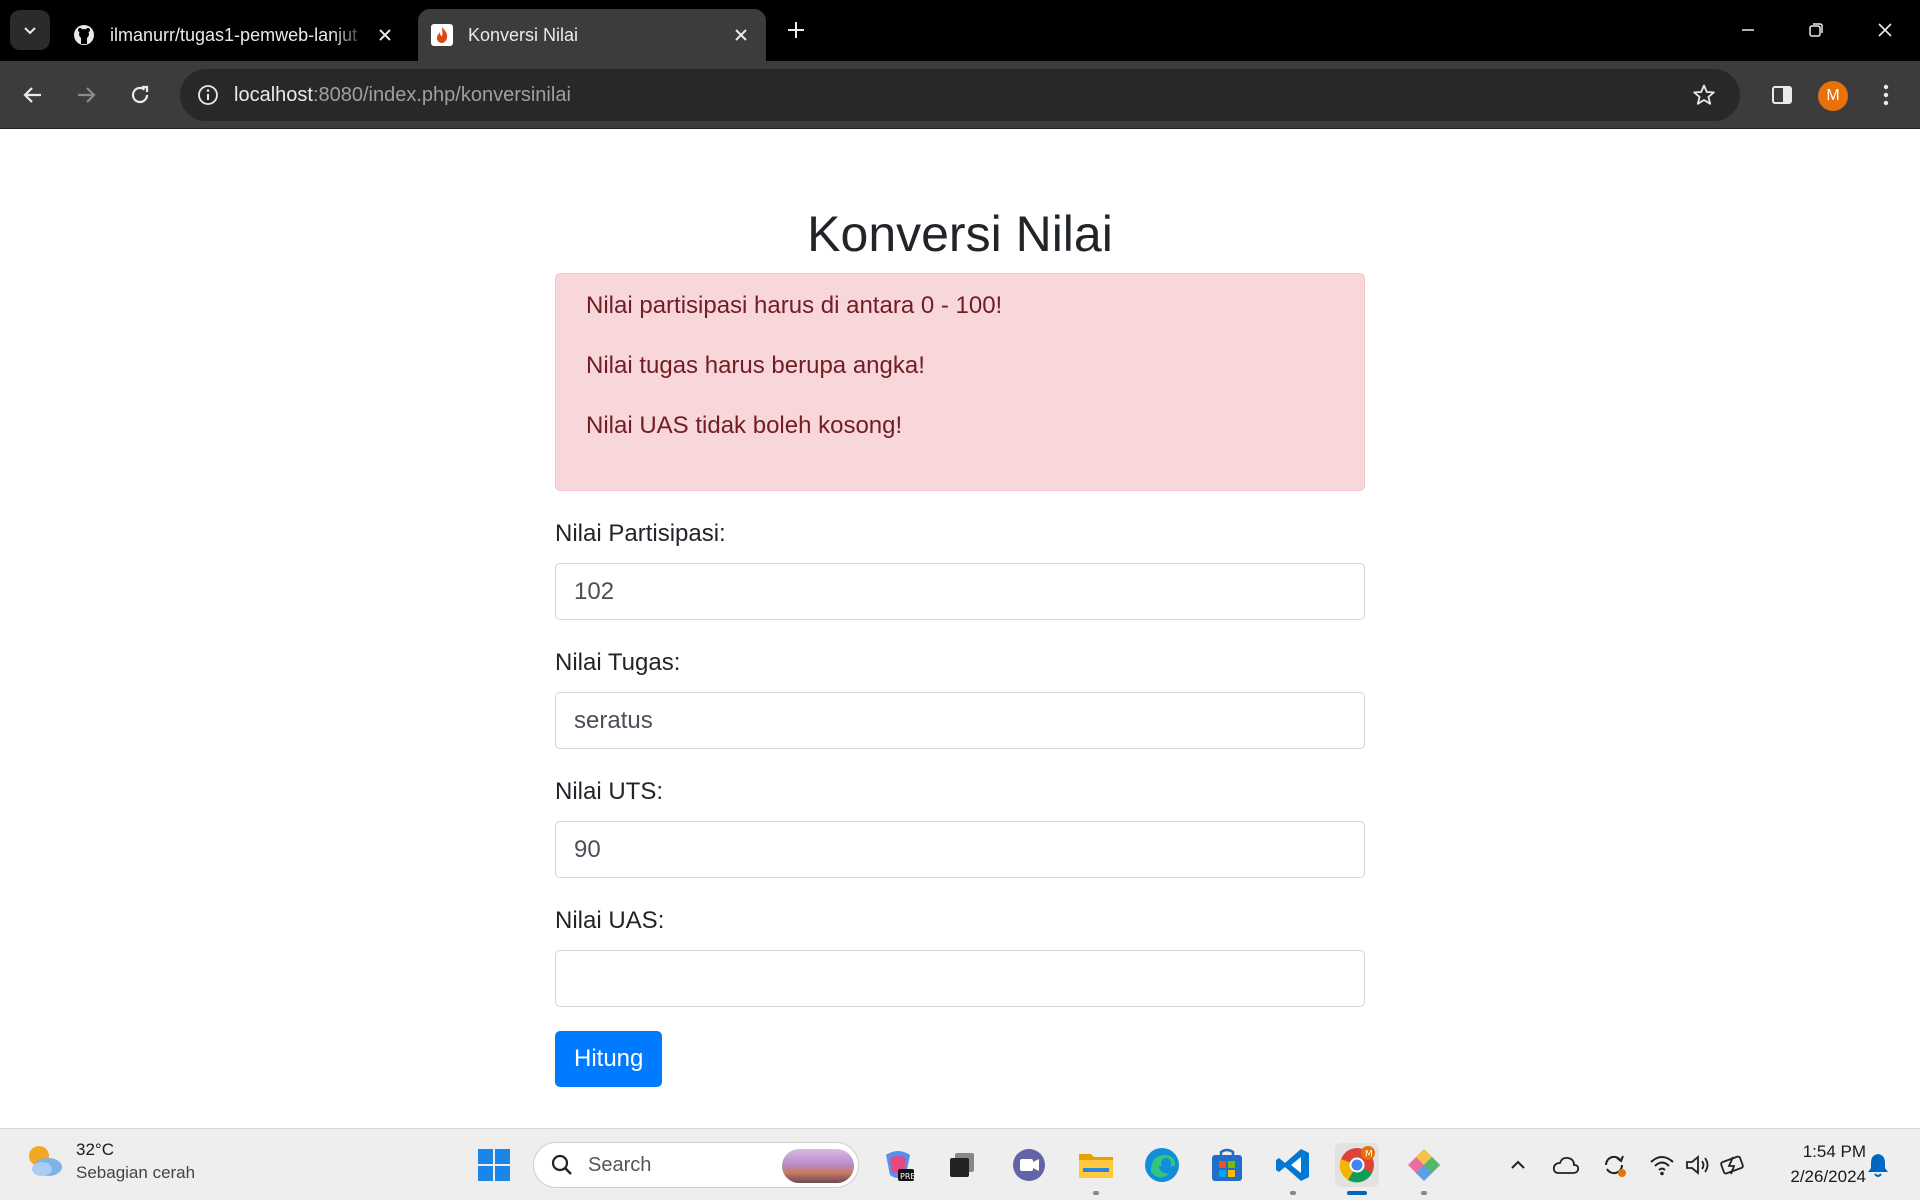 The height and width of the screenshot is (1200, 1920). Describe the element at coordinates (960, 849) in the screenshot. I see `uts-input` at that location.